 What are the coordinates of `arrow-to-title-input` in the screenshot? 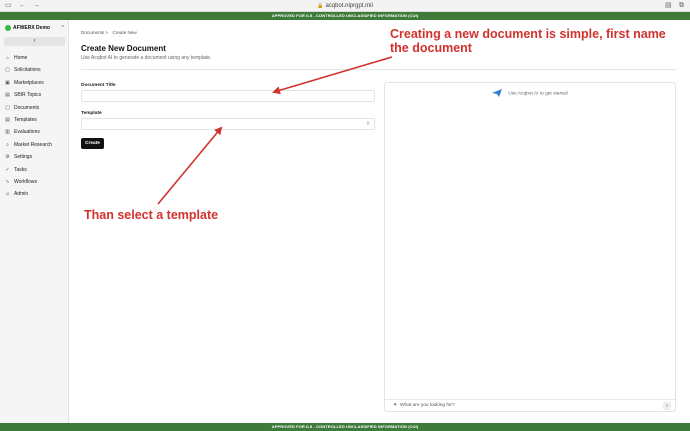 It's located at (332, 75).